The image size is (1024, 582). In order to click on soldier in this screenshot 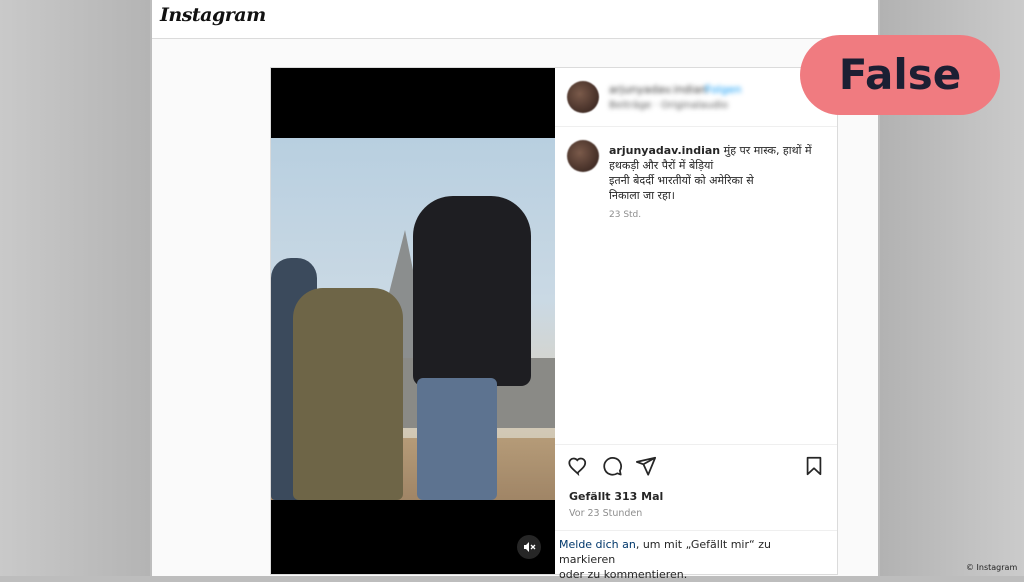, I will do `click(348, 394)`.